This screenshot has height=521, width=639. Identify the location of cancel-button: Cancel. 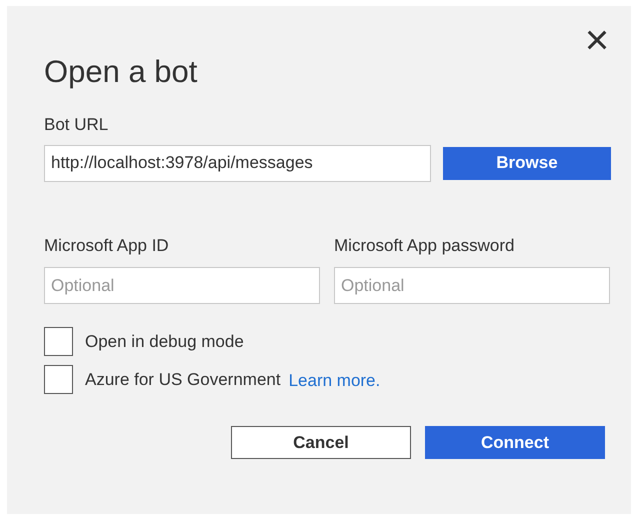
(321, 442).